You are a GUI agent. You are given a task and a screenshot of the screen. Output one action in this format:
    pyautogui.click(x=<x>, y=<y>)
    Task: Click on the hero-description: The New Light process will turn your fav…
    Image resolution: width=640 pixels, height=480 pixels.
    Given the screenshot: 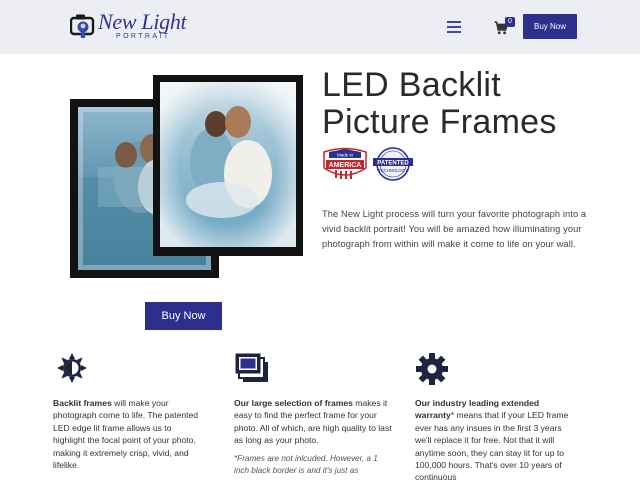 What is the action you would take?
    pyautogui.click(x=454, y=229)
    